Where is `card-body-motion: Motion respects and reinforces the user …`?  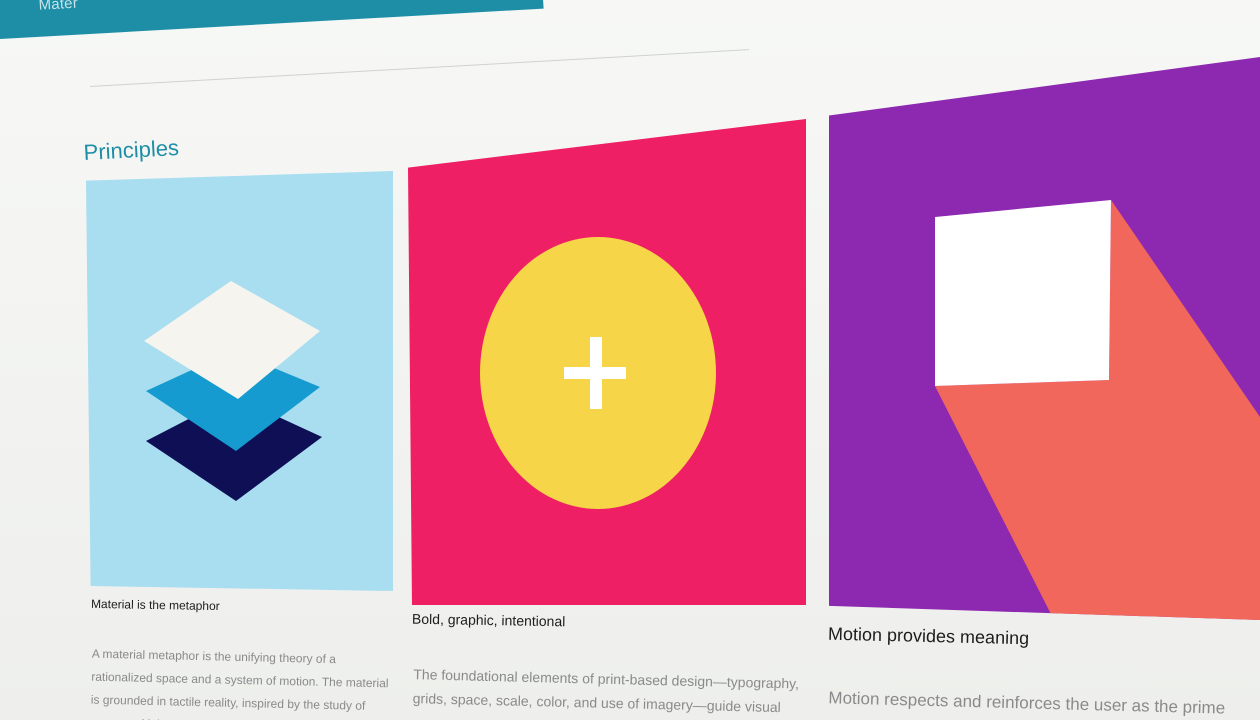
card-body-motion: Motion respects and reinforces the user … is located at coordinates (1026, 704).